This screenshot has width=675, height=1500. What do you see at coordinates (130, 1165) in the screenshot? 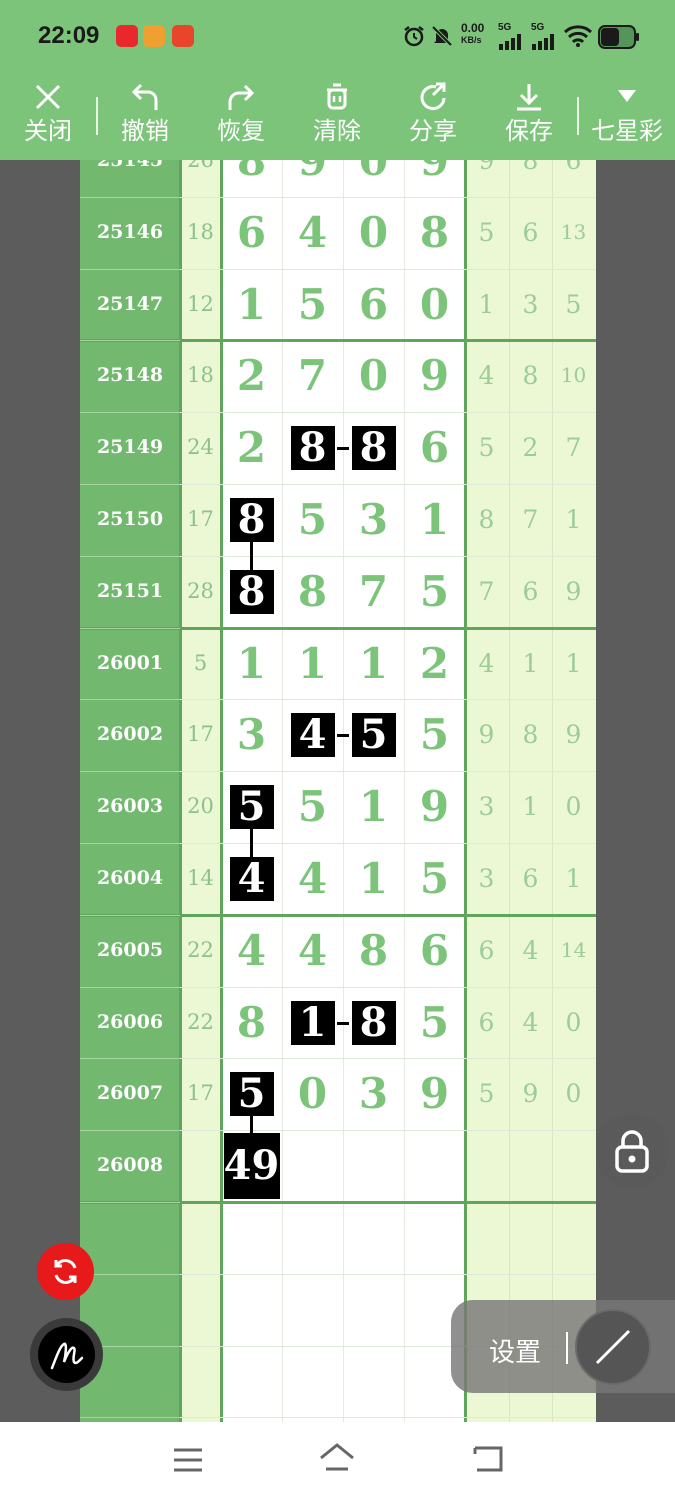
I see `issue-number: 26008` at bounding box center [130, 1165].